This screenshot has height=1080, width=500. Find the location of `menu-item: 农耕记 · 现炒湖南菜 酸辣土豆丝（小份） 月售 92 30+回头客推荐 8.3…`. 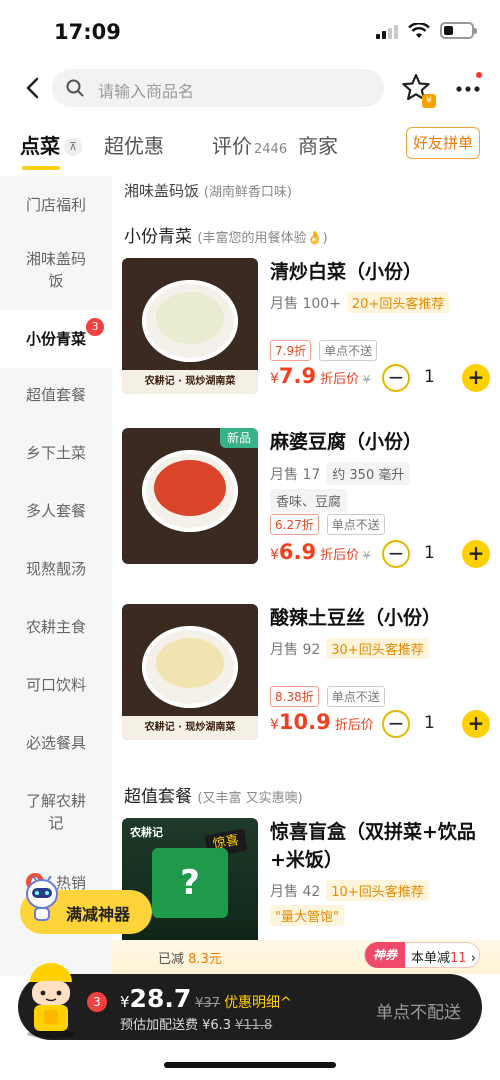

menu-item: 农耕记 · 现炒湖南菜 酸辣土豆丝（小份） 月售 92 30+回头客推荐 8.3… is located at coordinates (307, 674).